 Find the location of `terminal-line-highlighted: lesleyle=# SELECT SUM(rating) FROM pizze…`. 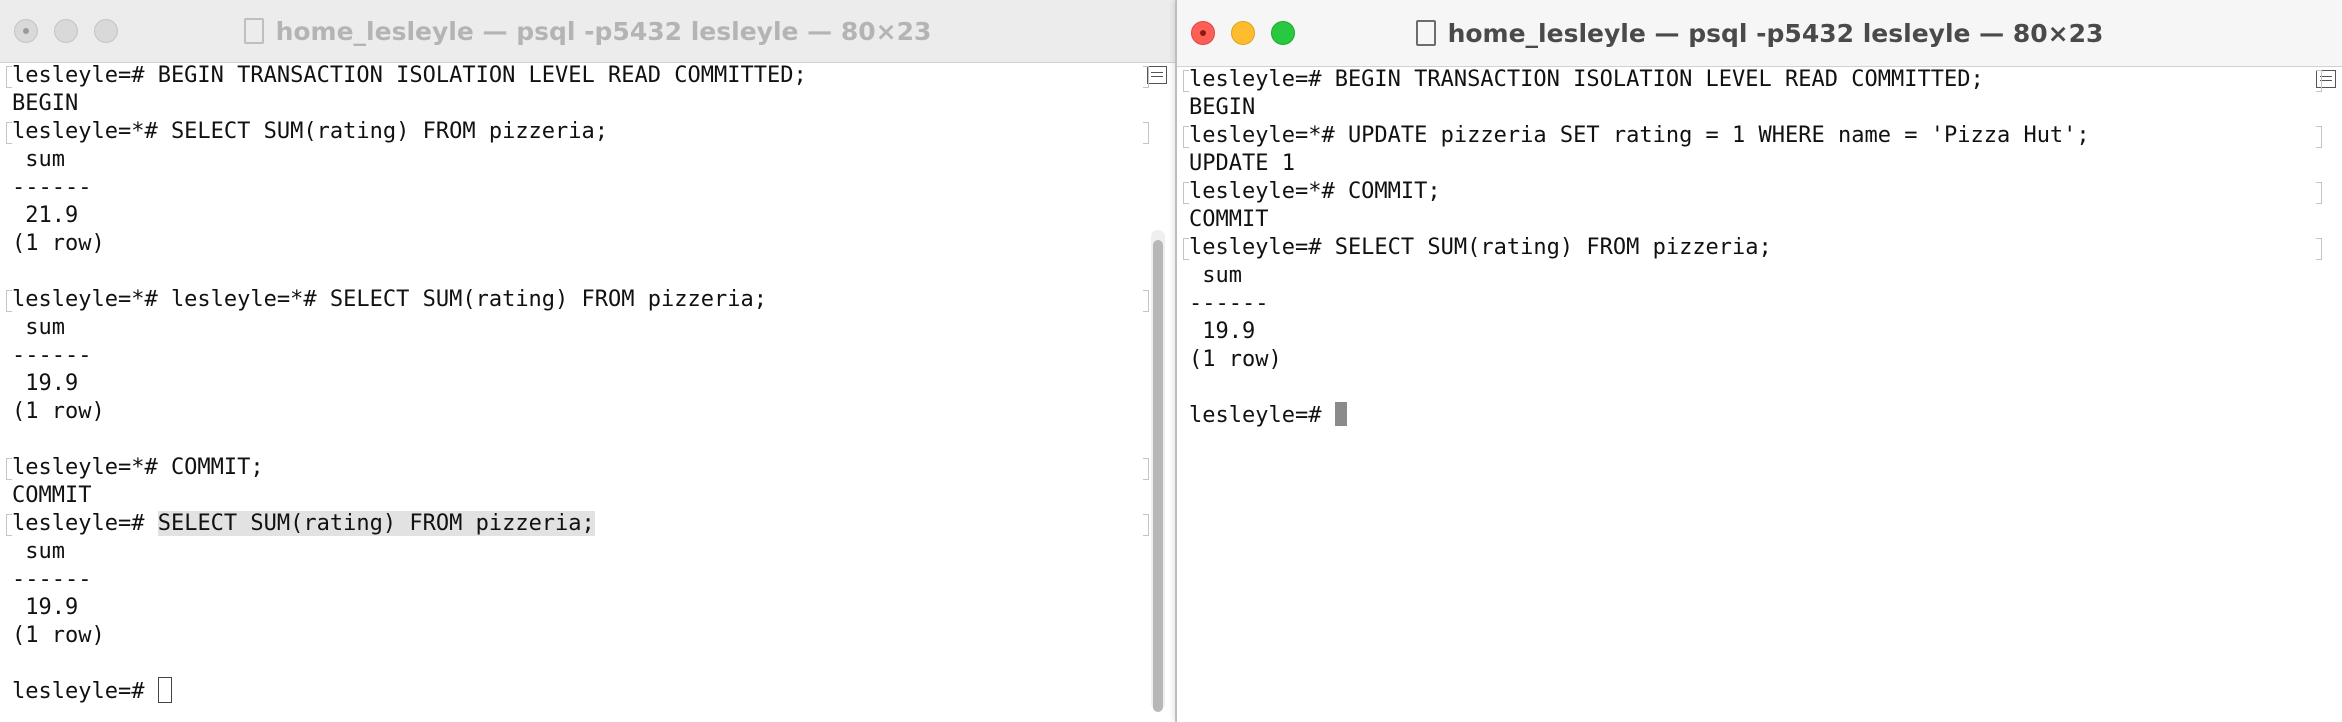

terminal-line-highlighted: lesleyle=# SELECT SUM(rating) FROM pizze… is located at coordinates (590, 524).